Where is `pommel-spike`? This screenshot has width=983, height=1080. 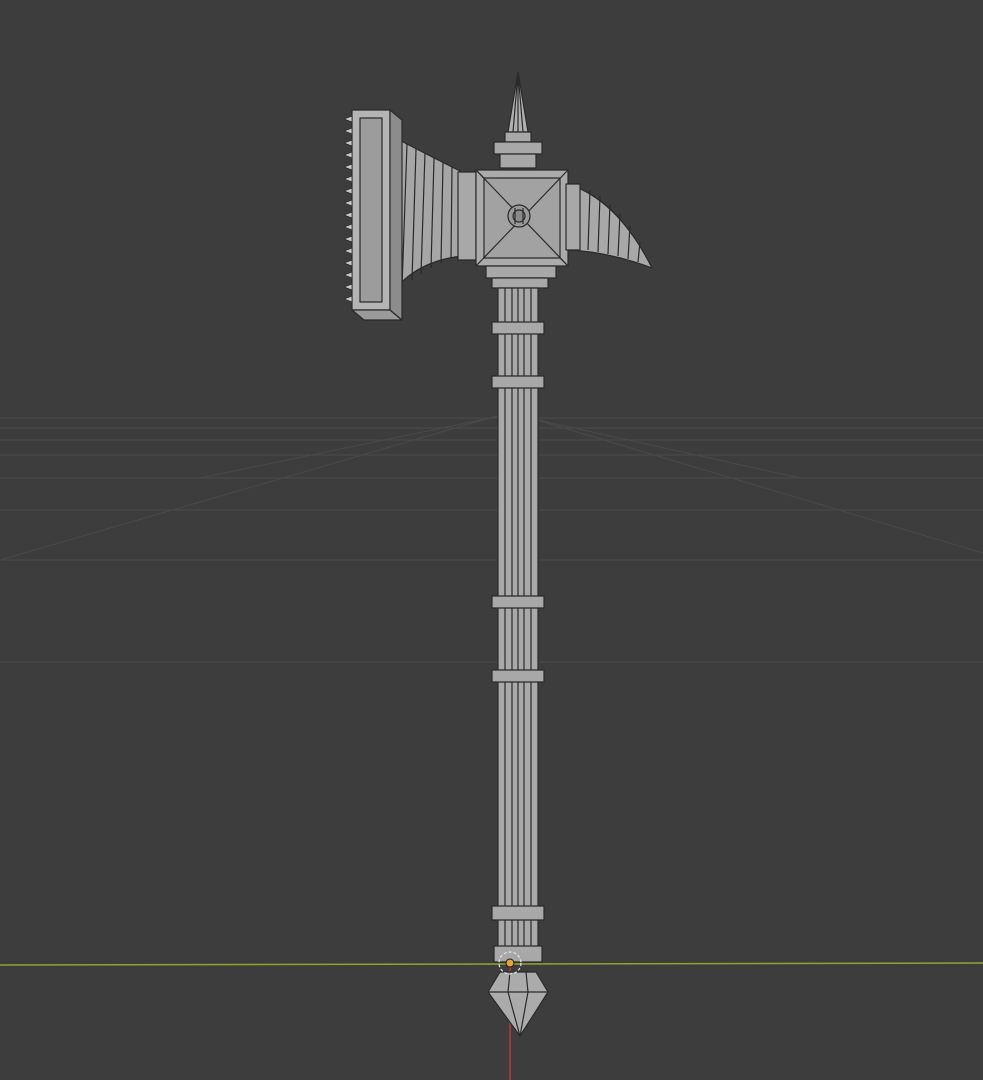 pommel-spike is located at coordinates (518, 1004).